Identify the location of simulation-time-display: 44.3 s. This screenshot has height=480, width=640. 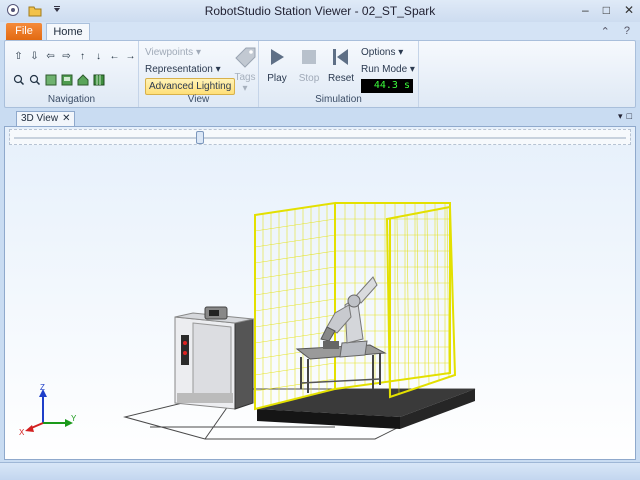
(387, 86).